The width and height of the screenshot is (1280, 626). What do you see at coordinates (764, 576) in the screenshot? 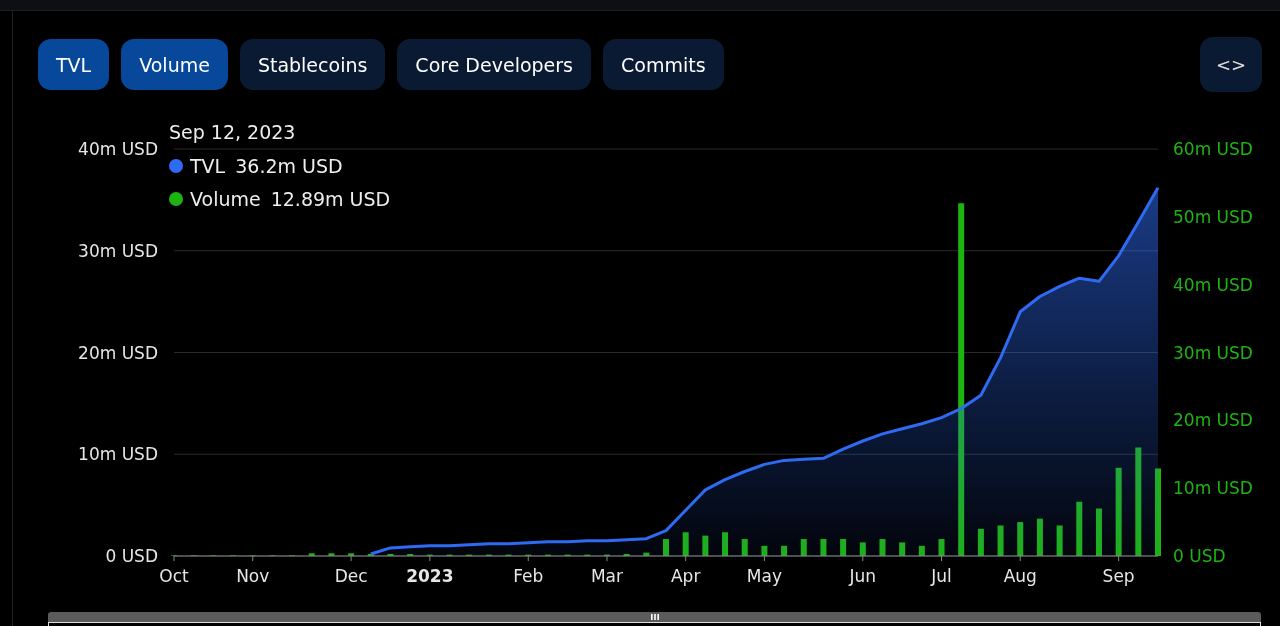
I see `axis-label: May` at bounding box center [764, 576].